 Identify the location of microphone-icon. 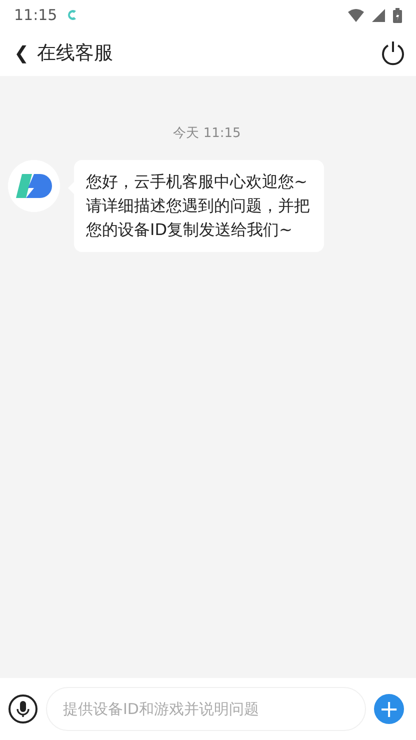
(23, 709).